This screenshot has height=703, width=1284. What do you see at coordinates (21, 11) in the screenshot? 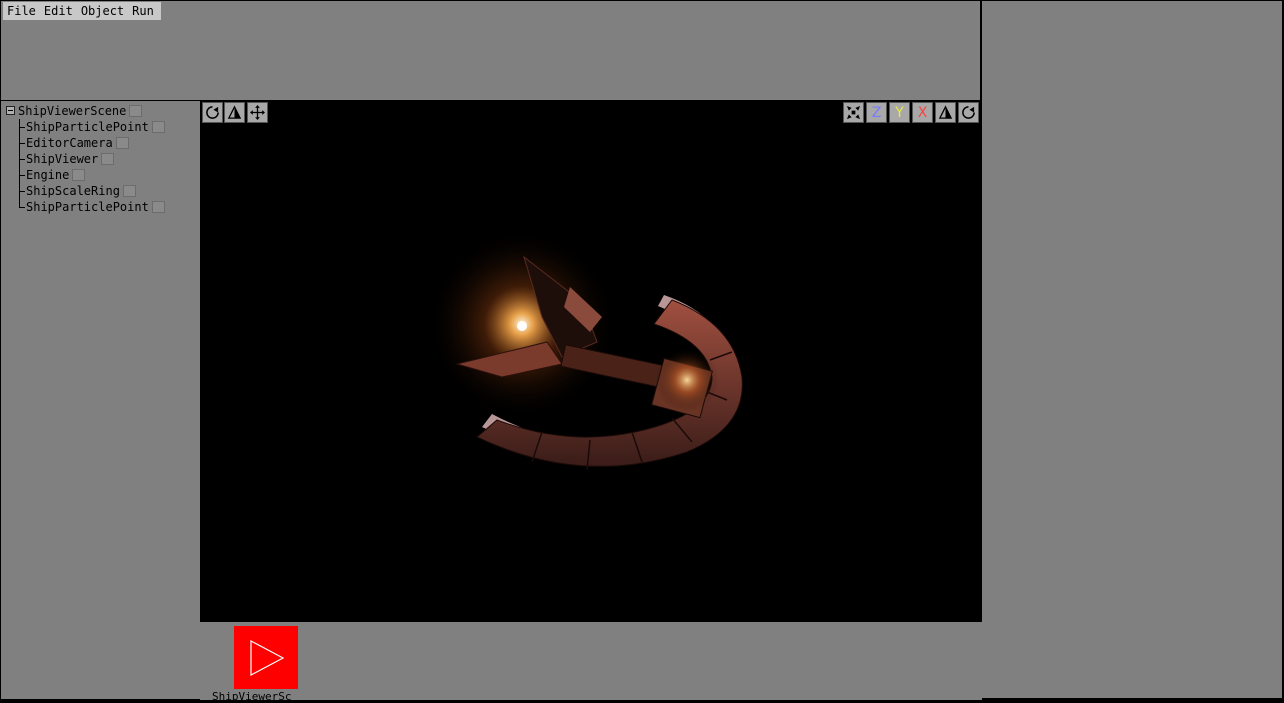
I see `menu-file: File` at bounding box center [21, 11].